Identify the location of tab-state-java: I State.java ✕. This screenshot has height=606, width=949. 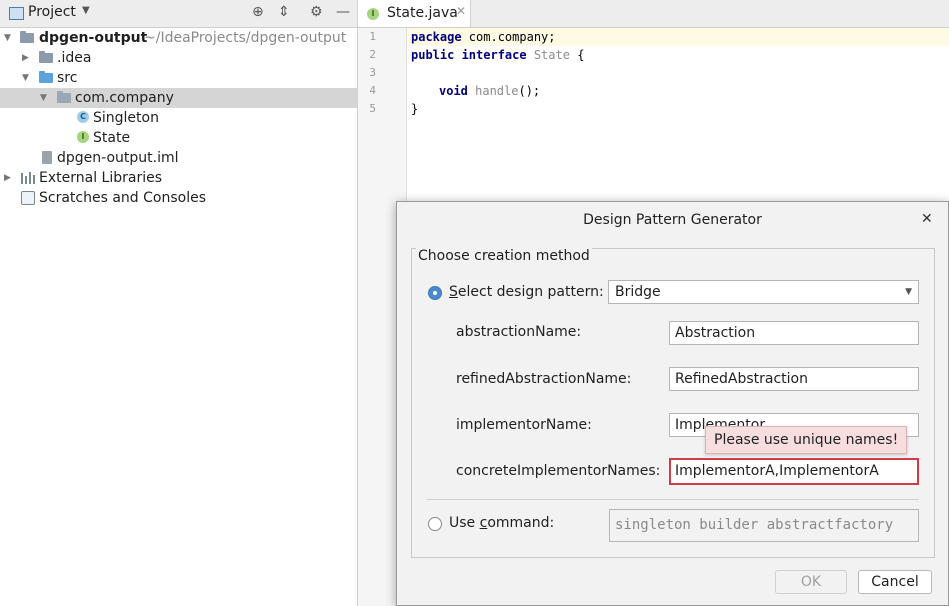
(414, 13).